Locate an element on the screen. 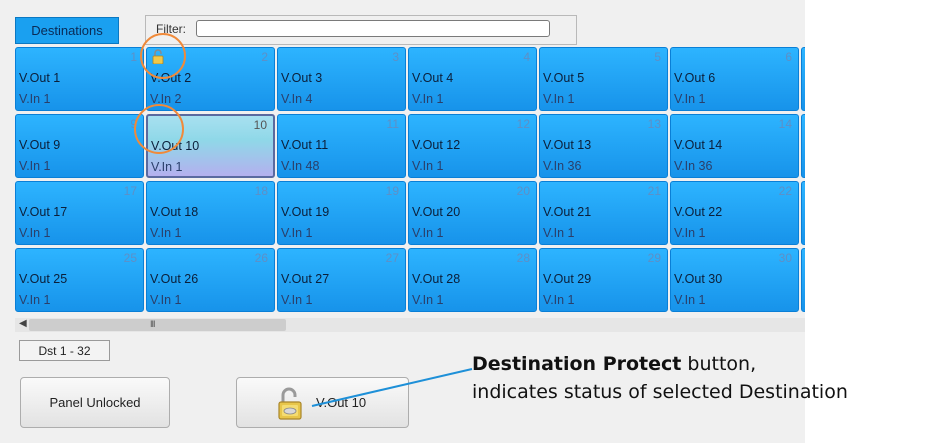 This screenshot has height=443, width=928. destination-number: 29 is located at coordinates (654, 258).